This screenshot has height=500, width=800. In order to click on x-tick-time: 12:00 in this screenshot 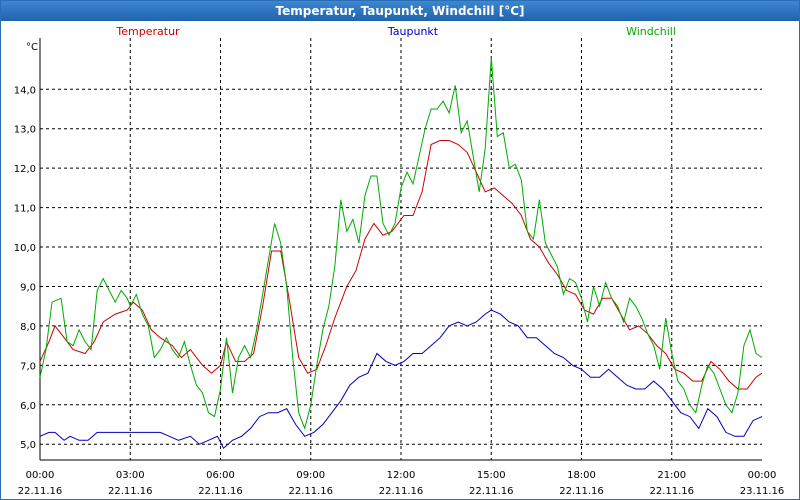, I will do `click(401, 475)`.